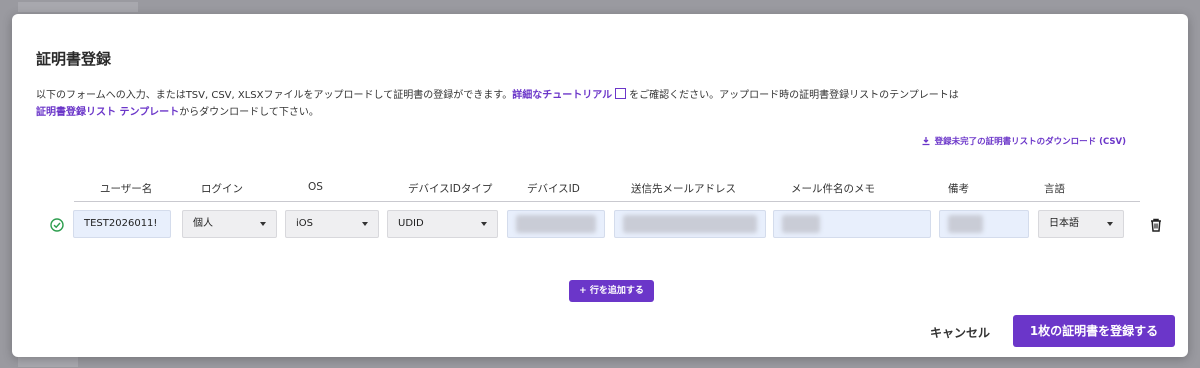  Describe the element at coordinates (229, 224) in the screenshot. I see `login-select: 個人` at that location.